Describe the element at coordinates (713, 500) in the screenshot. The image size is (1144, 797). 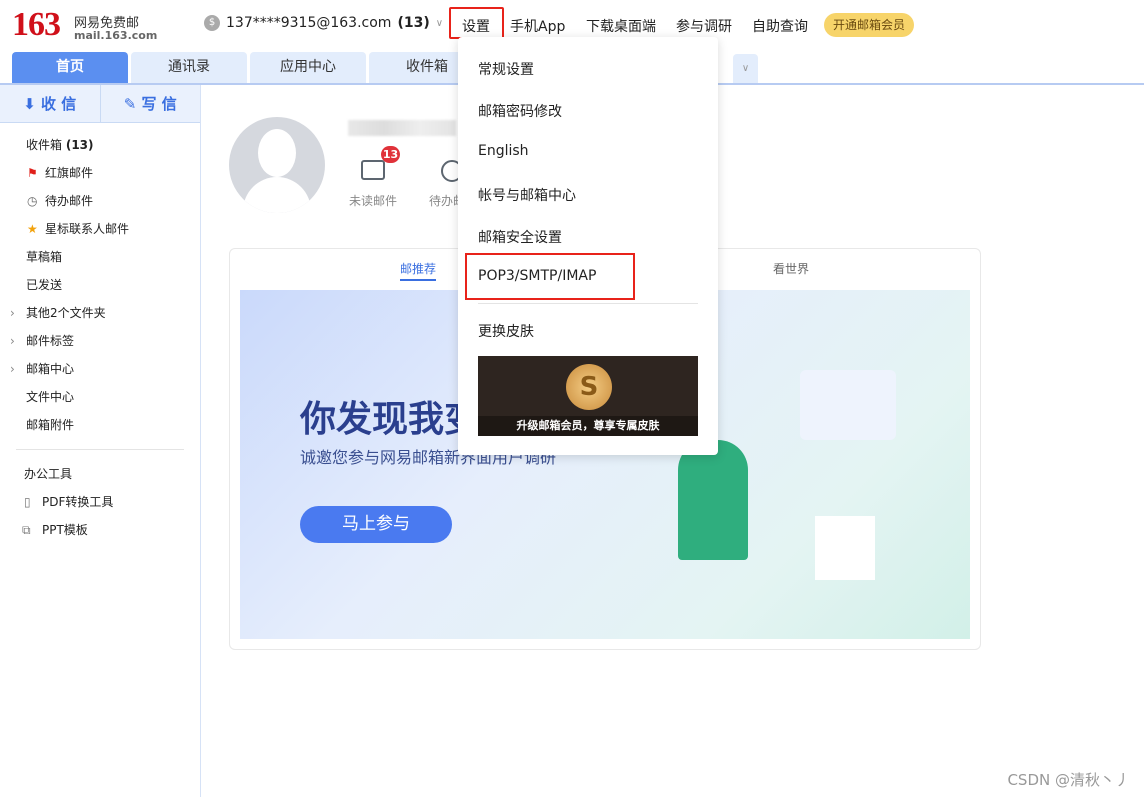
I see `illustration-person` at that location.